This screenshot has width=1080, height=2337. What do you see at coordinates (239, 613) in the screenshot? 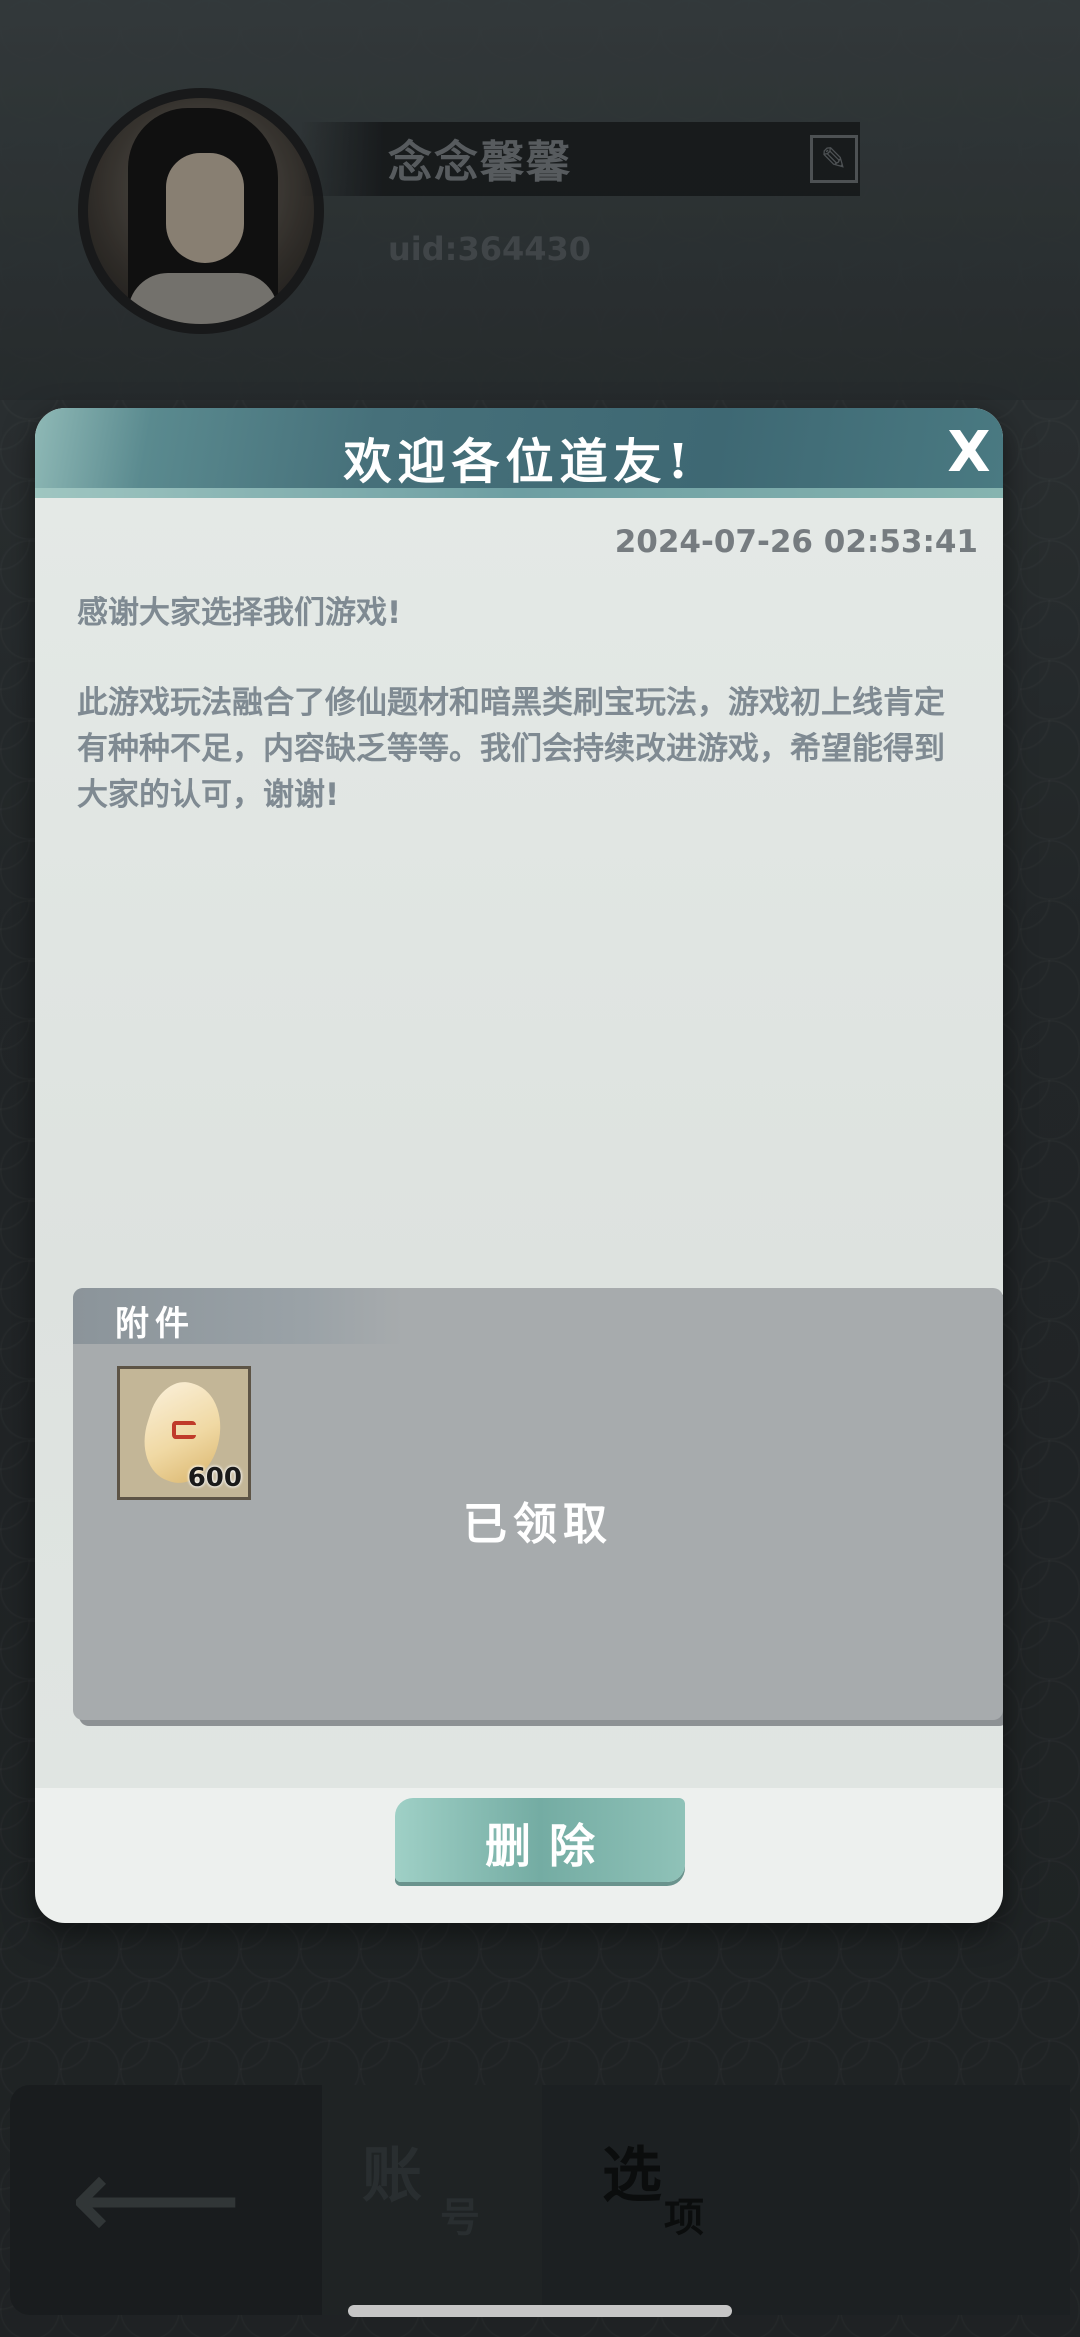
I see `mail-paragraph: 感谢大家选择我们游戏!` at bounding box center [239, 613].